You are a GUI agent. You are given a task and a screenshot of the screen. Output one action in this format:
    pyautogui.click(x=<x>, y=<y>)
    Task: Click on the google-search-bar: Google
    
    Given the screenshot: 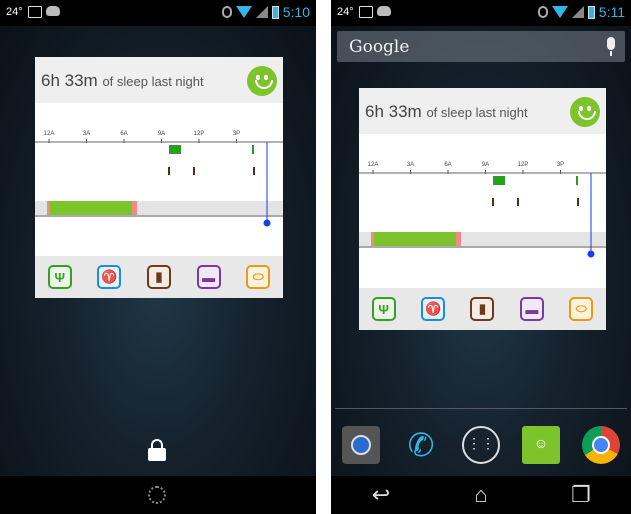 What is the action you would take?
    pyautogui.click(x=481, y=46)
    